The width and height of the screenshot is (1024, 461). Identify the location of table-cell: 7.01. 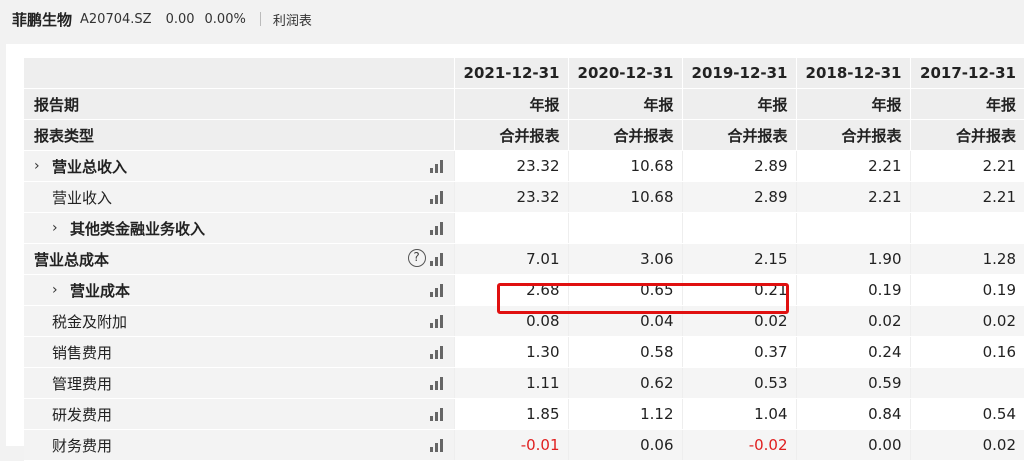
(510, 259).